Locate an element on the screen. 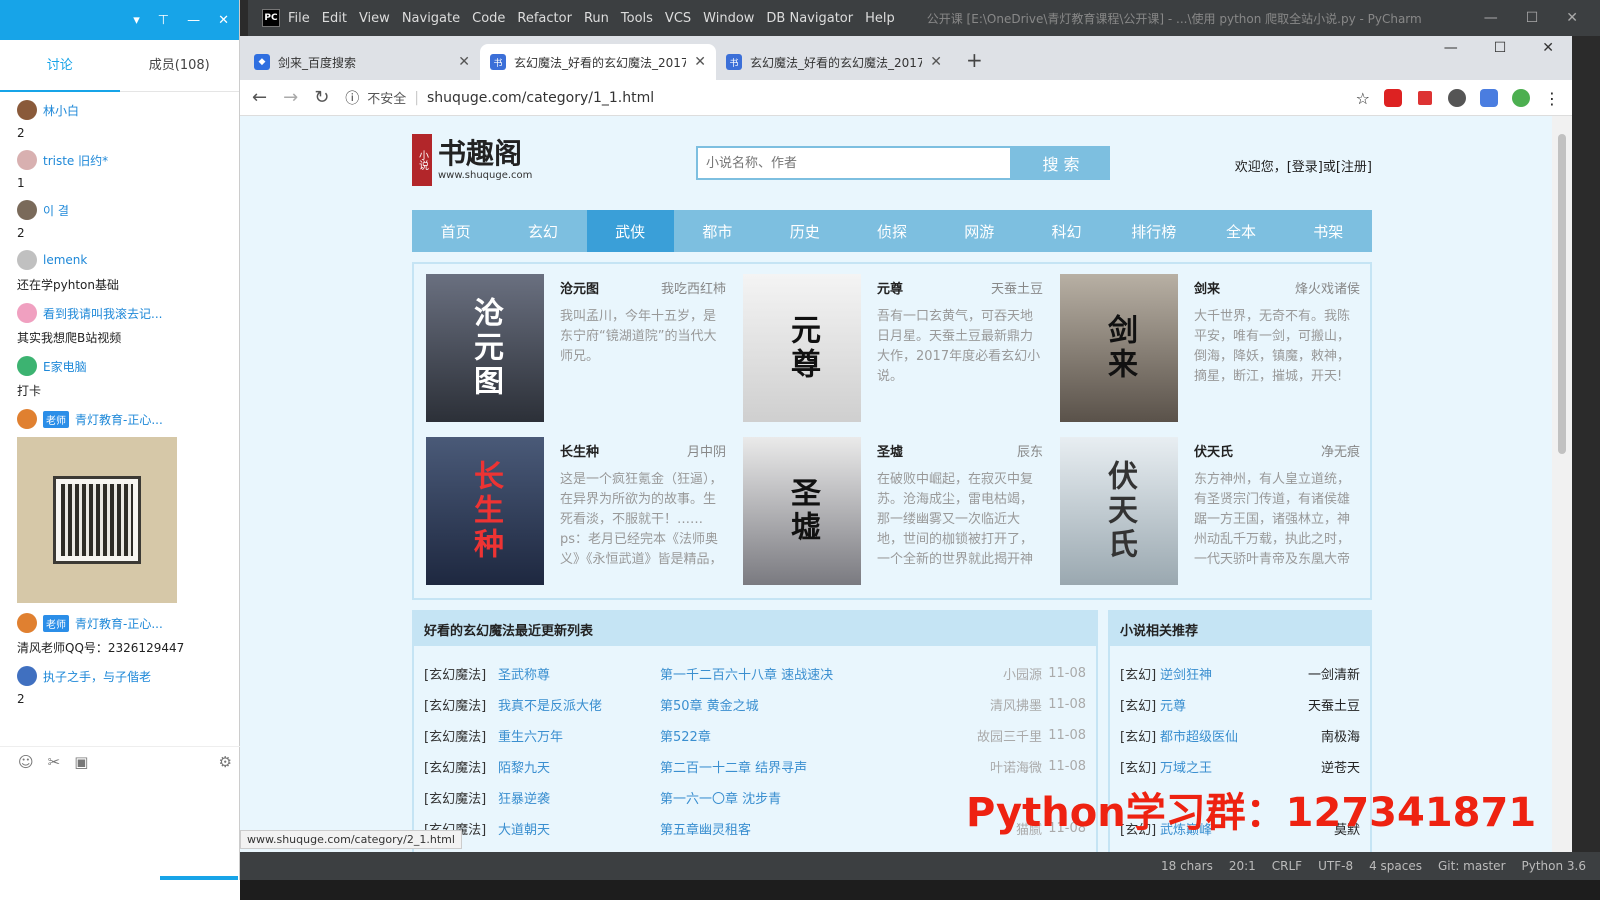  book-cover: 剑来 is located at coordinates (1119, 348).